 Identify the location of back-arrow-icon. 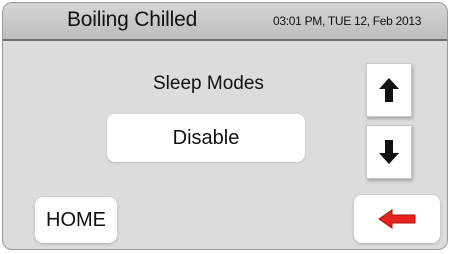
(397, 219).